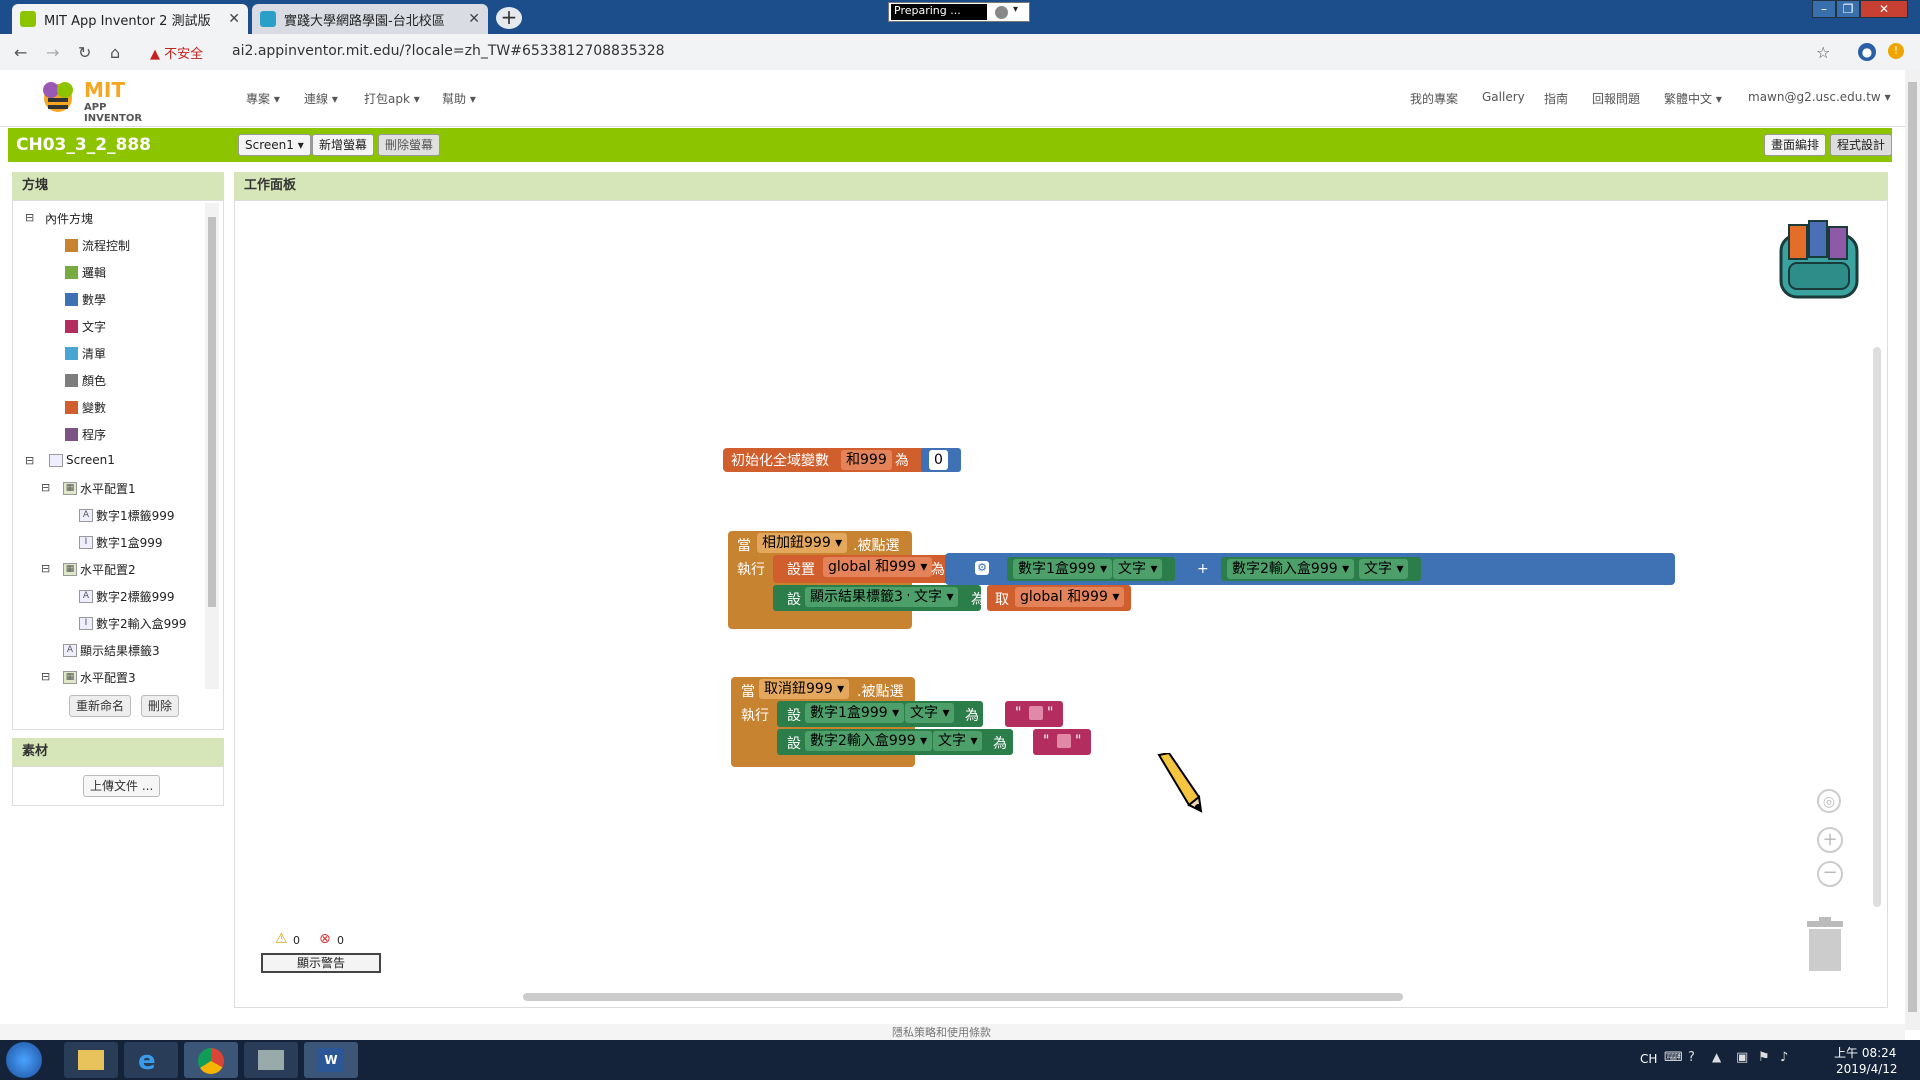 The image size is (1920, 1080). Describe the element at coordinates (1064, 741) in the screenshot. I see `empty-text-2-field` at that location.